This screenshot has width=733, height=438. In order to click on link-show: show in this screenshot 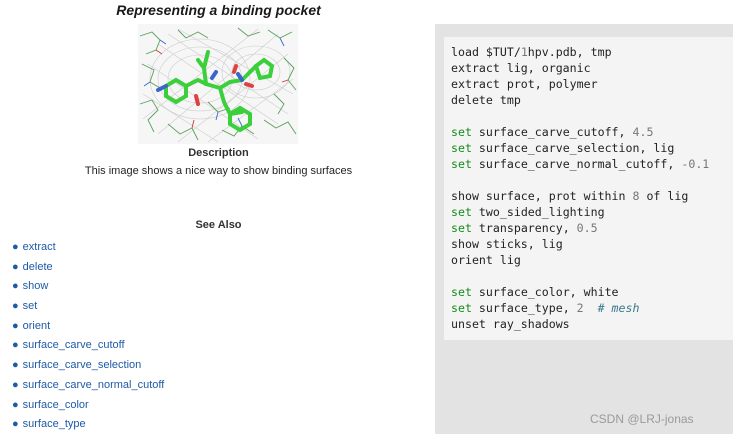, I will do `click(36, 286)`.